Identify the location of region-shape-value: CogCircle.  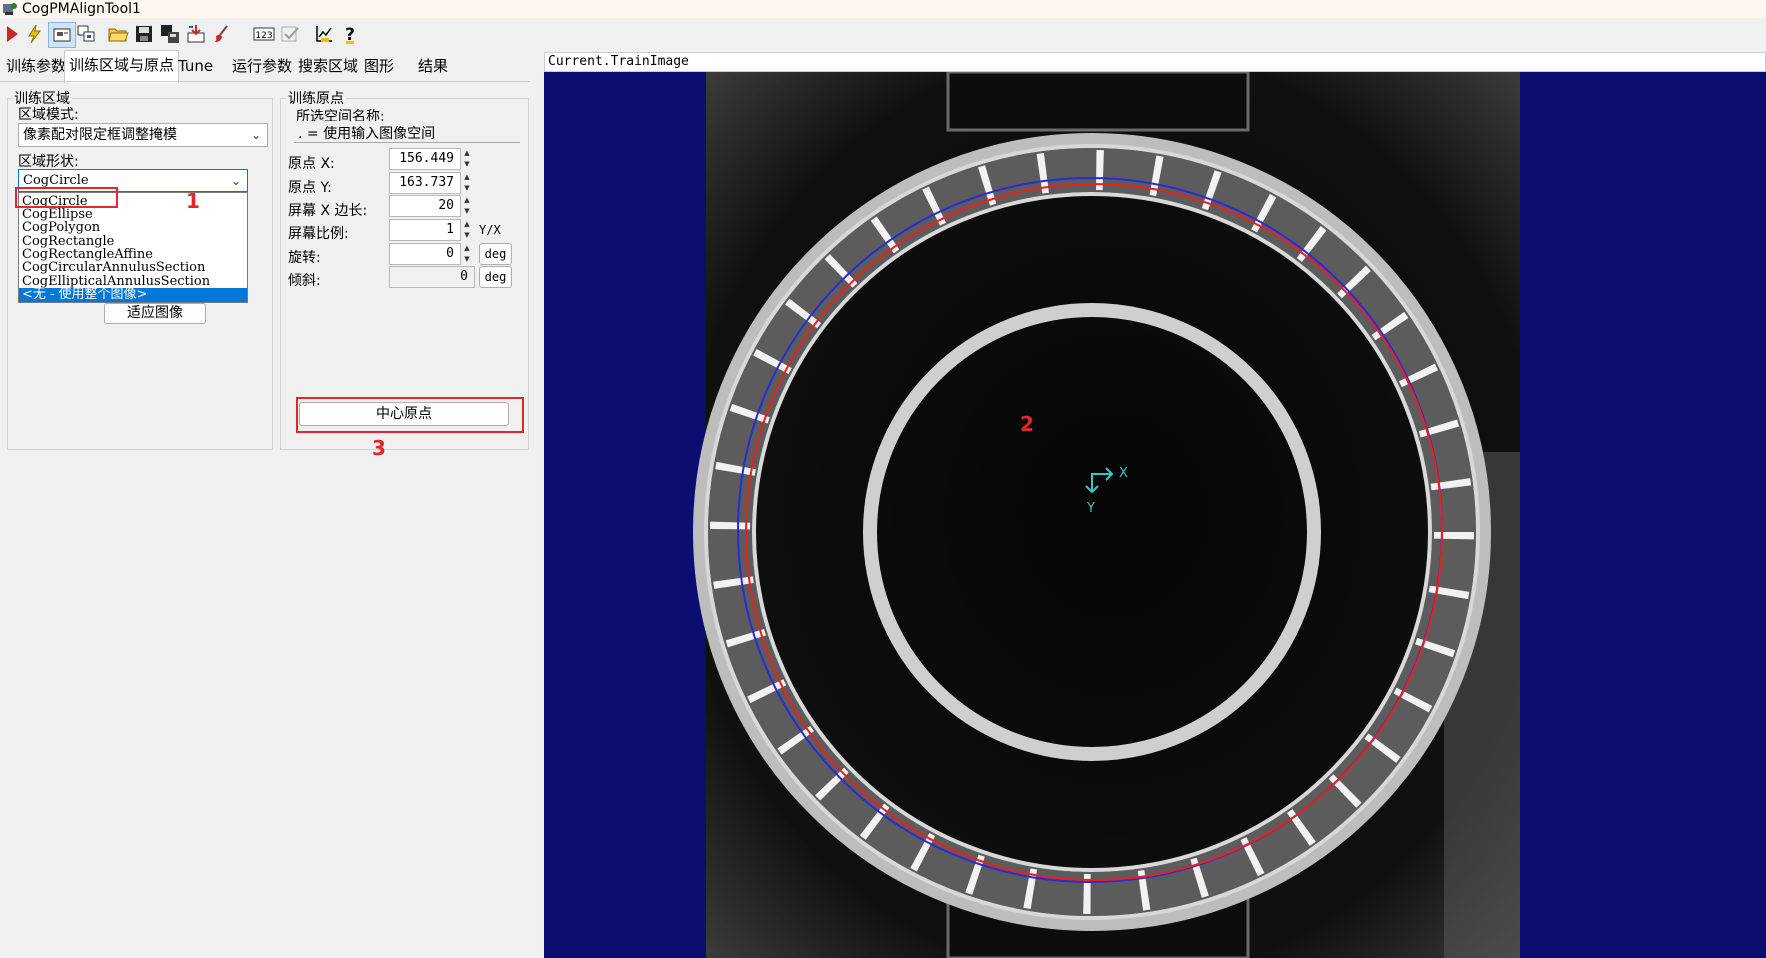
(56, 180).